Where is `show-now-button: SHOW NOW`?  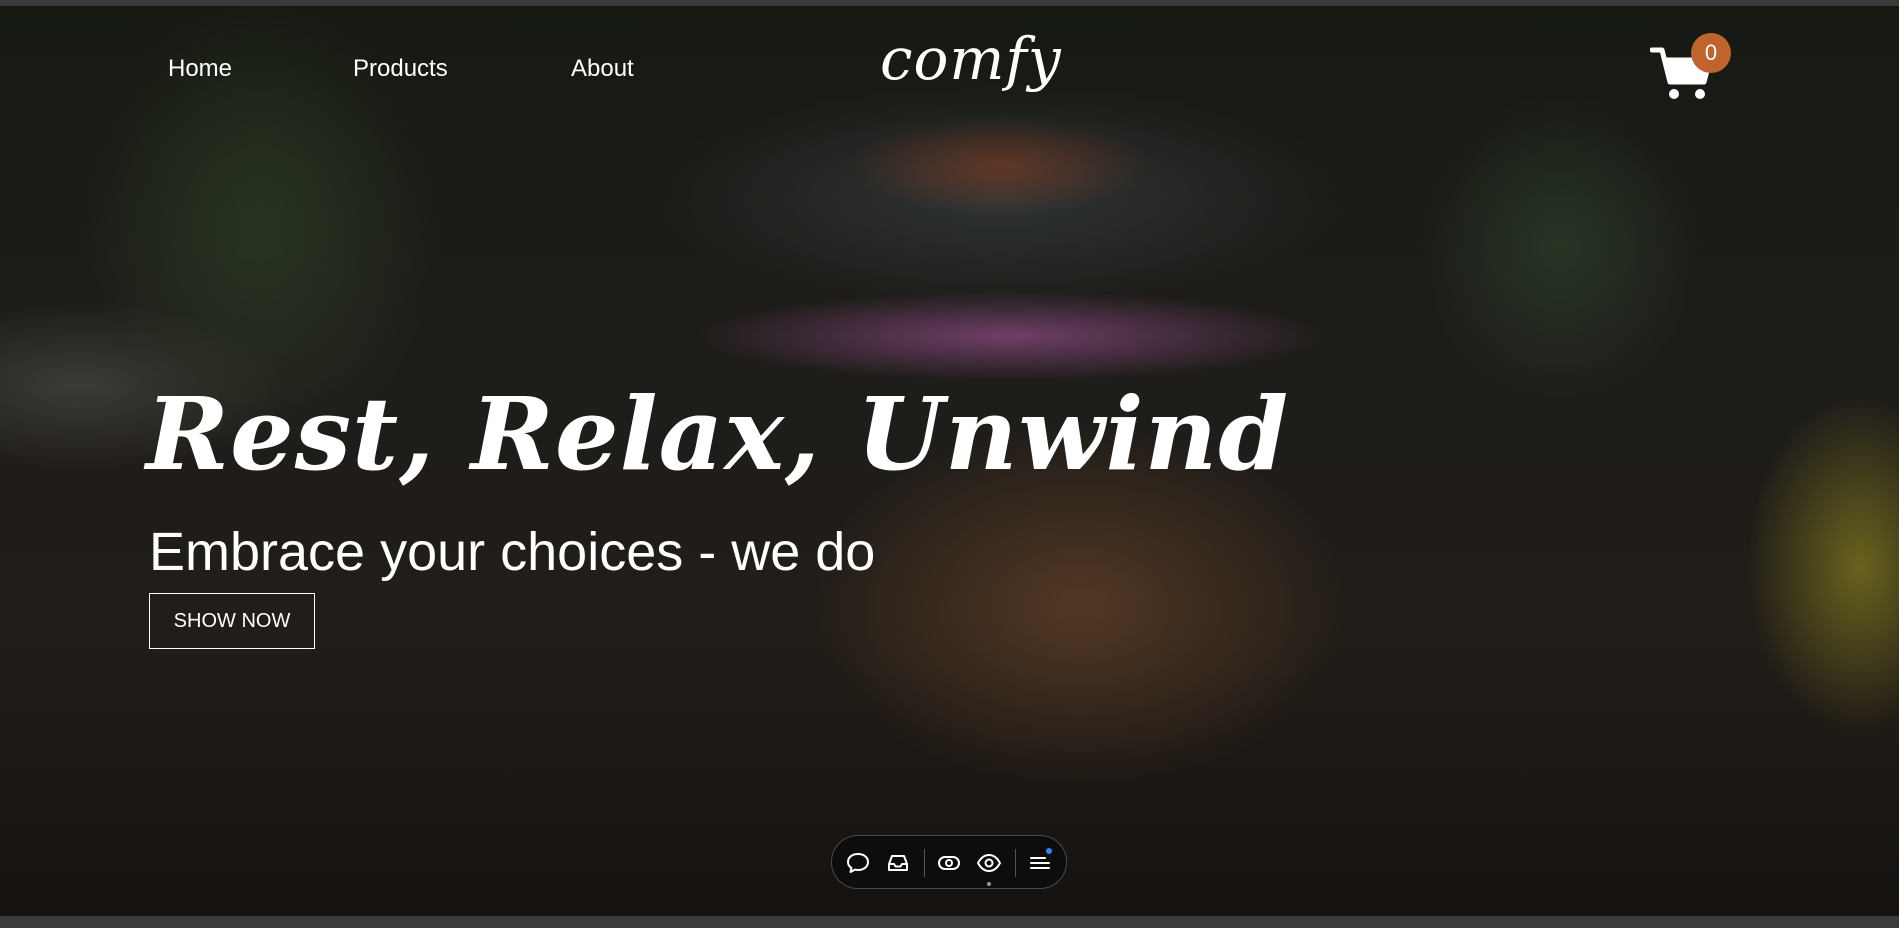
show-now-button: SHOW NOW is located at coordinates (232, 621).